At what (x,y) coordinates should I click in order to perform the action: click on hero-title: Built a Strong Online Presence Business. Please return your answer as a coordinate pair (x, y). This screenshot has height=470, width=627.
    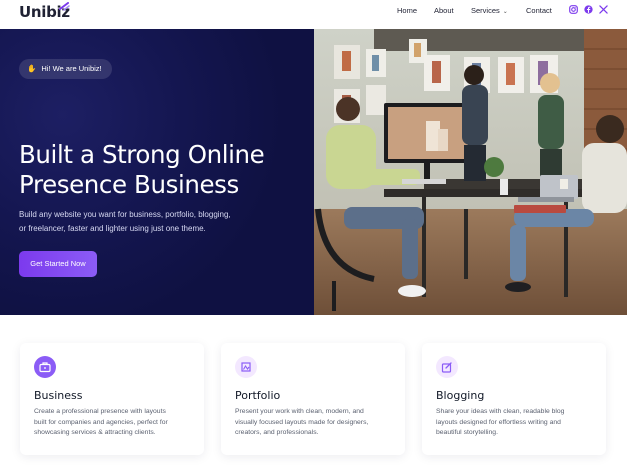
    Looking at the image, I should click on (164, 170).